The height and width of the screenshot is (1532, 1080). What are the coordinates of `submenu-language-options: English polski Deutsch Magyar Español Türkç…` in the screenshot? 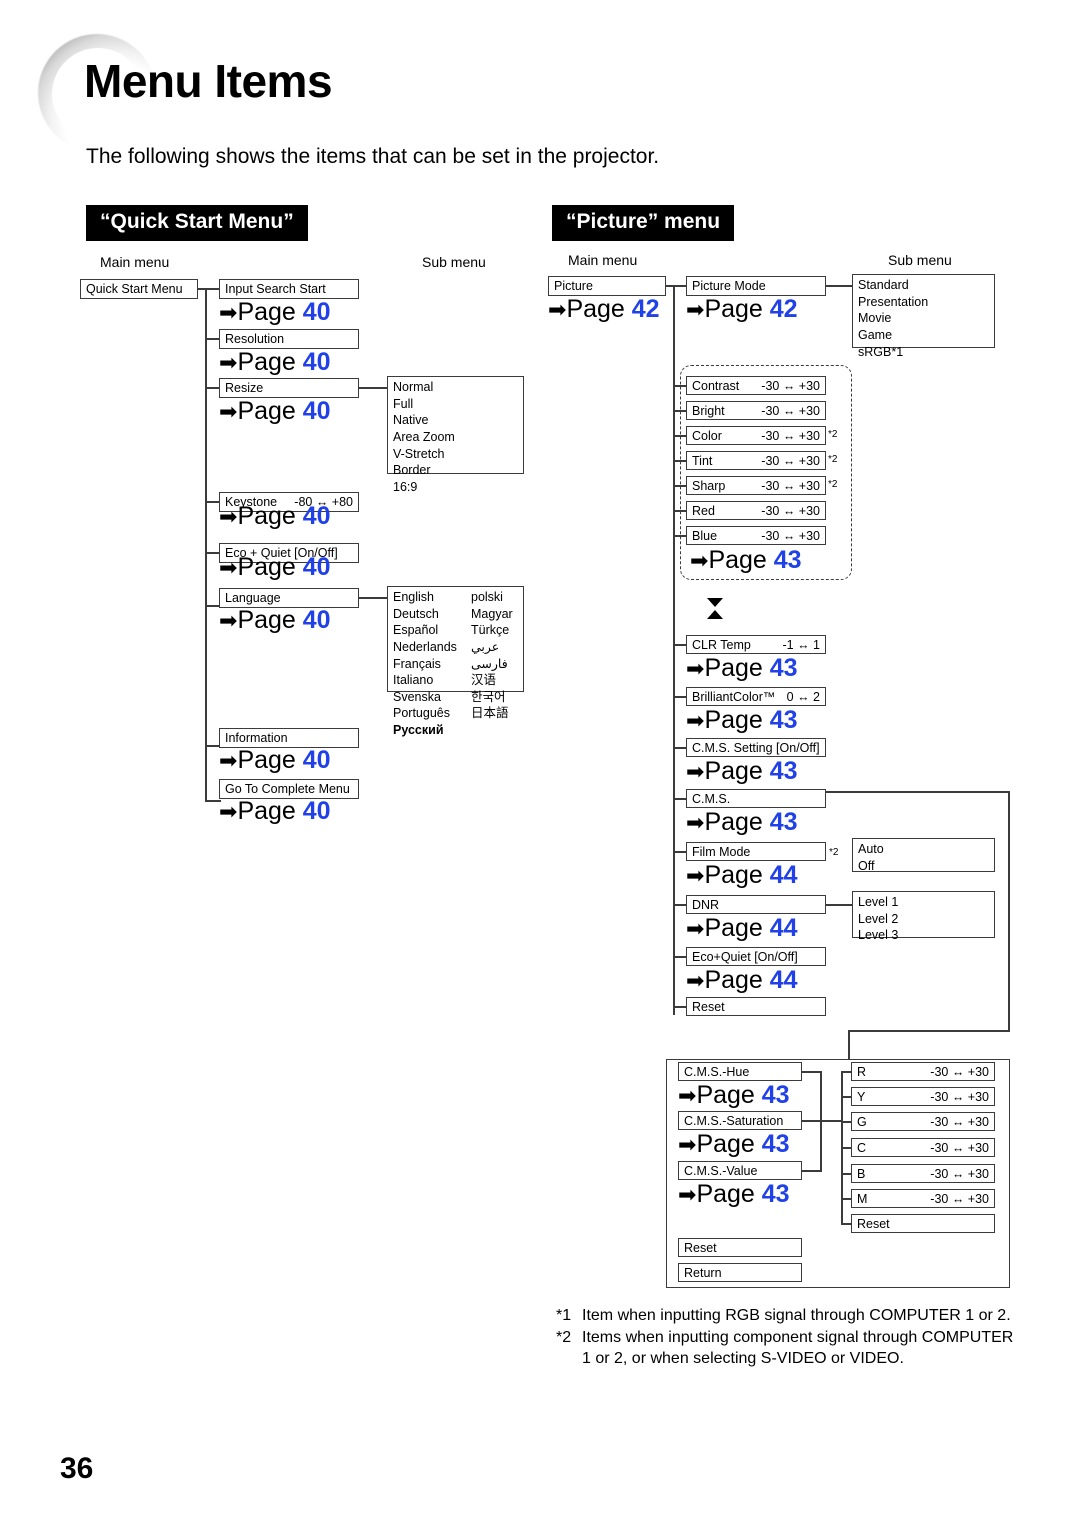 It's located at (455, 661).